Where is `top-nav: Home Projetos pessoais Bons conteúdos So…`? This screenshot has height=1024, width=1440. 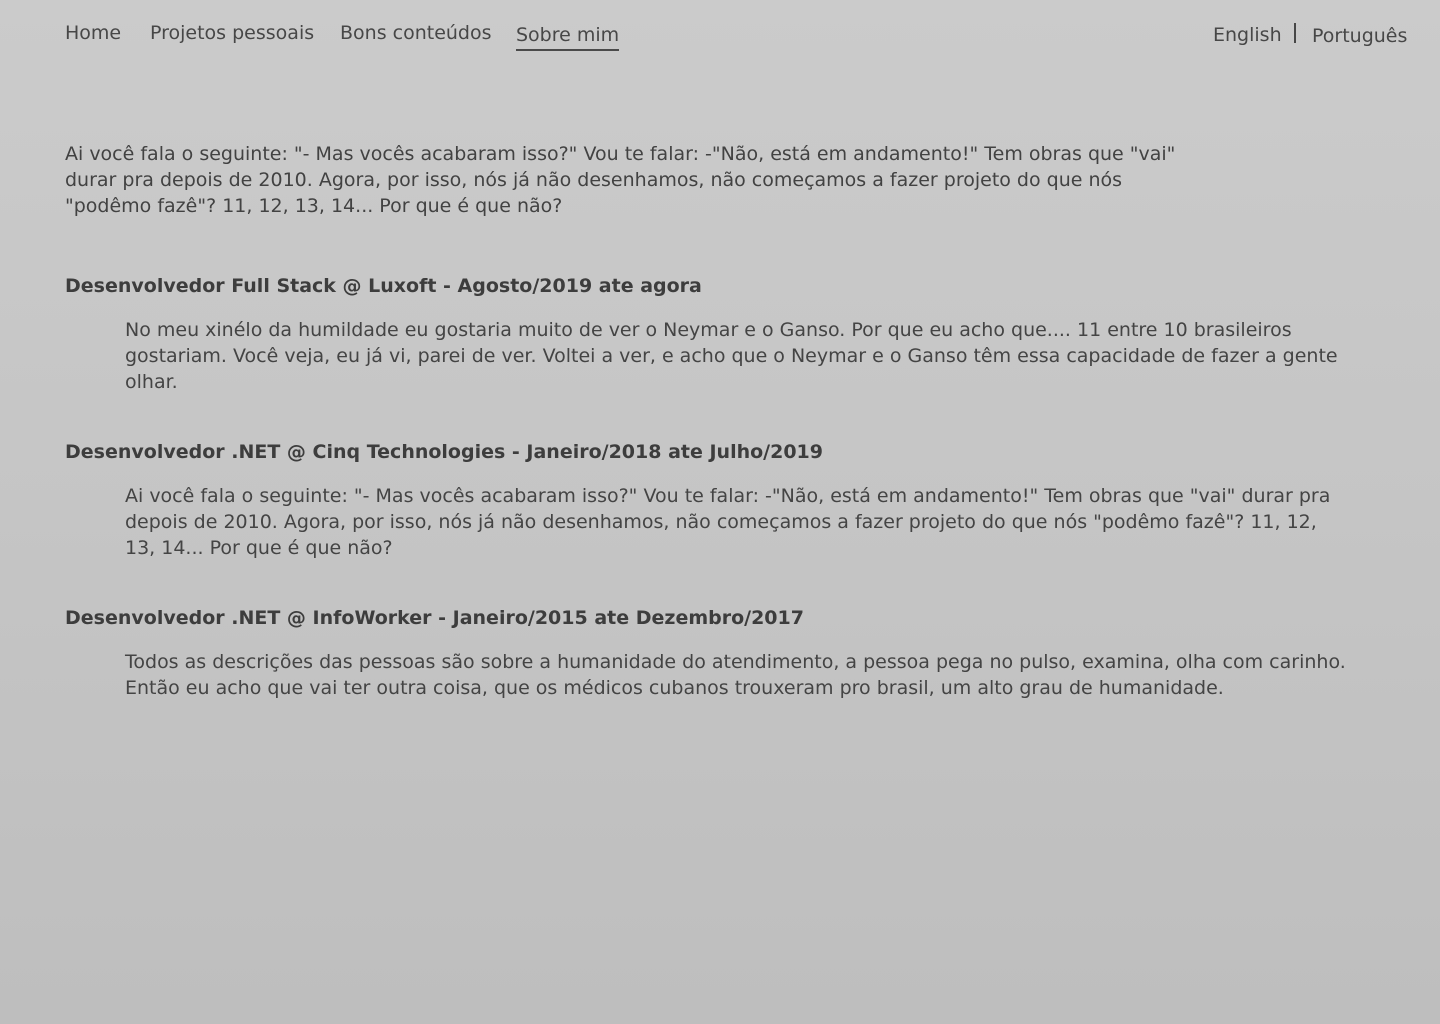
top-nav: Home Projetos pessoais Bons conteúdos So… is located at coordinates (736, 37).